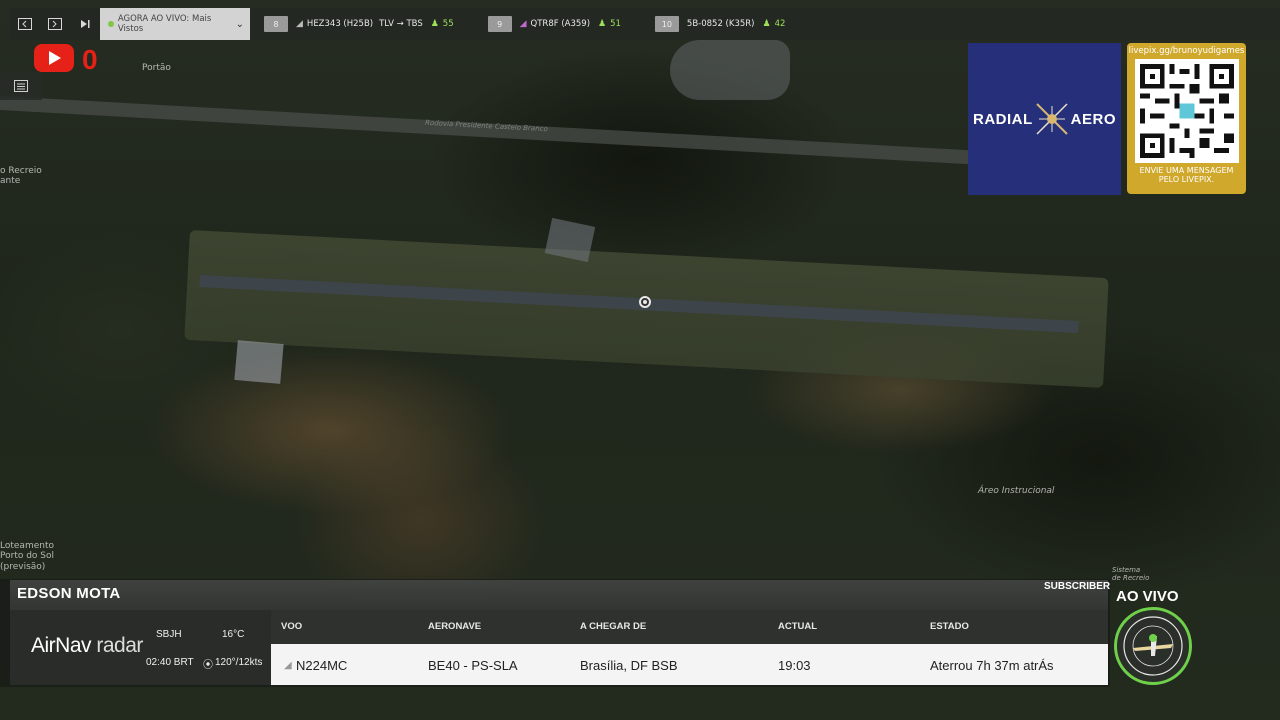  What do you see at coordinates (794, 665) in the screenshot?
I see `cell-actual: 19:03` at bounding box center [794, 665].